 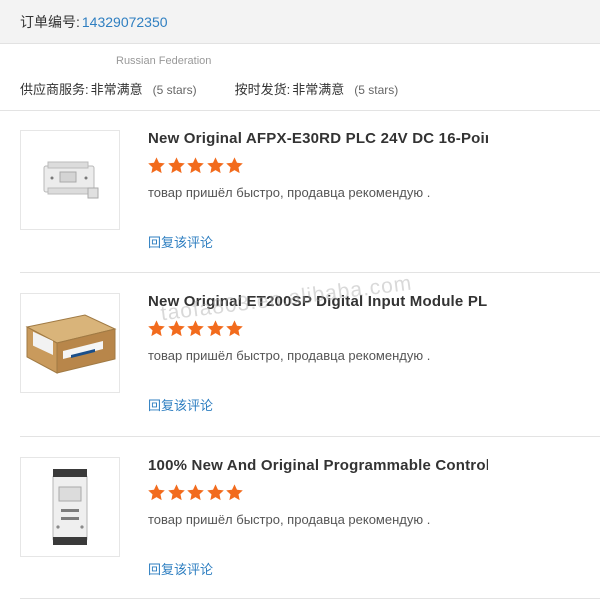 What do you see at coordinates (300, 22) in the screenshot?
I see `order-header: 订单编号: 14329072350` at bounding box center [300, 22].